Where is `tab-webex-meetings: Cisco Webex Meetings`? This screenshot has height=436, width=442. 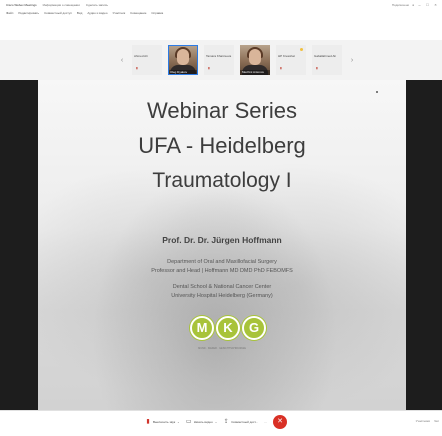
tab-webex-meetings: Cisco Webex Meetings is located at coordinates (21, 5).